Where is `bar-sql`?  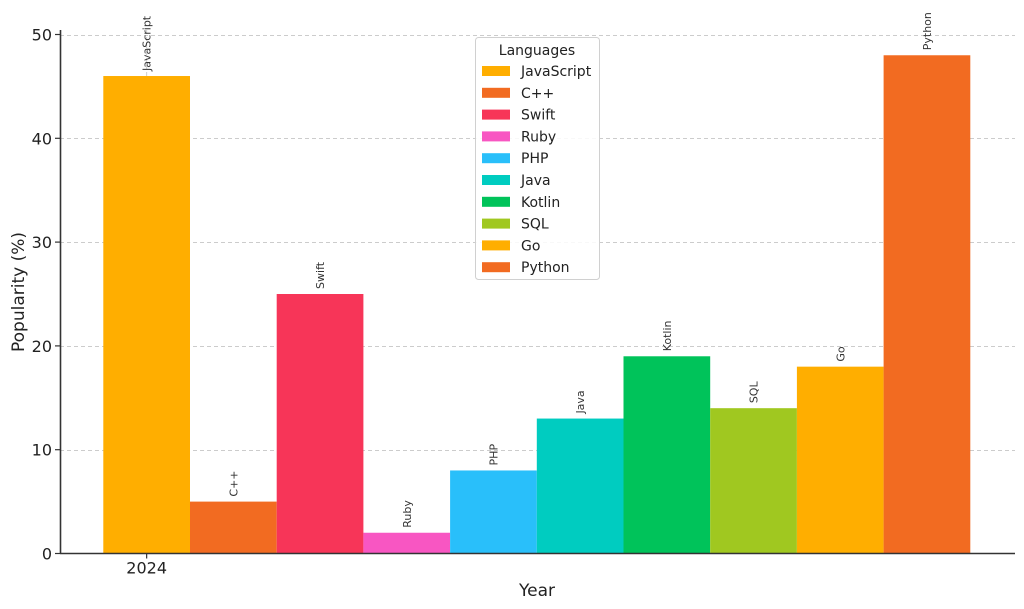
bar-sql is located at coordinates (753, 481).